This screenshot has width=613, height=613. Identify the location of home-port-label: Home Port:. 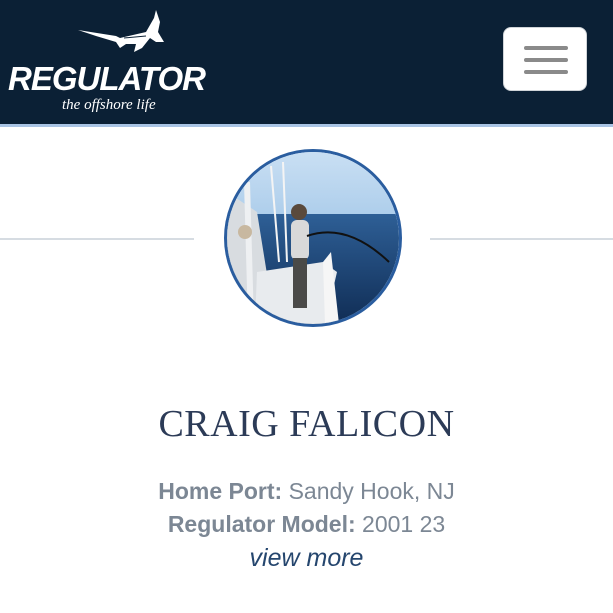
(220, 491).